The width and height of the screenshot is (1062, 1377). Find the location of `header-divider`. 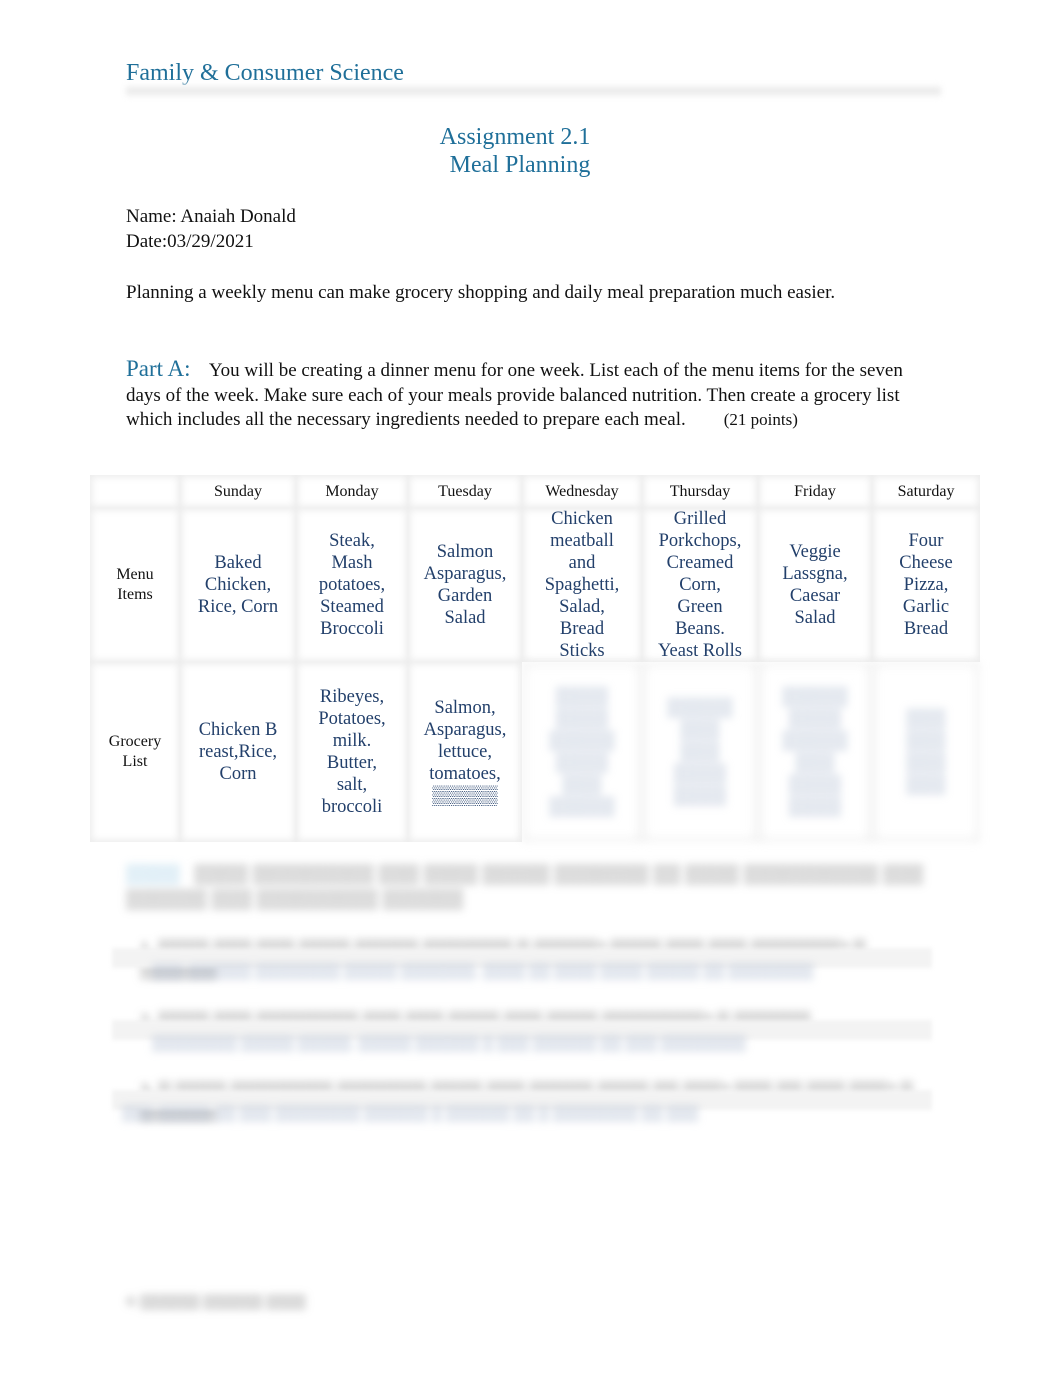

header-divider is located at coordinates (533, 91).